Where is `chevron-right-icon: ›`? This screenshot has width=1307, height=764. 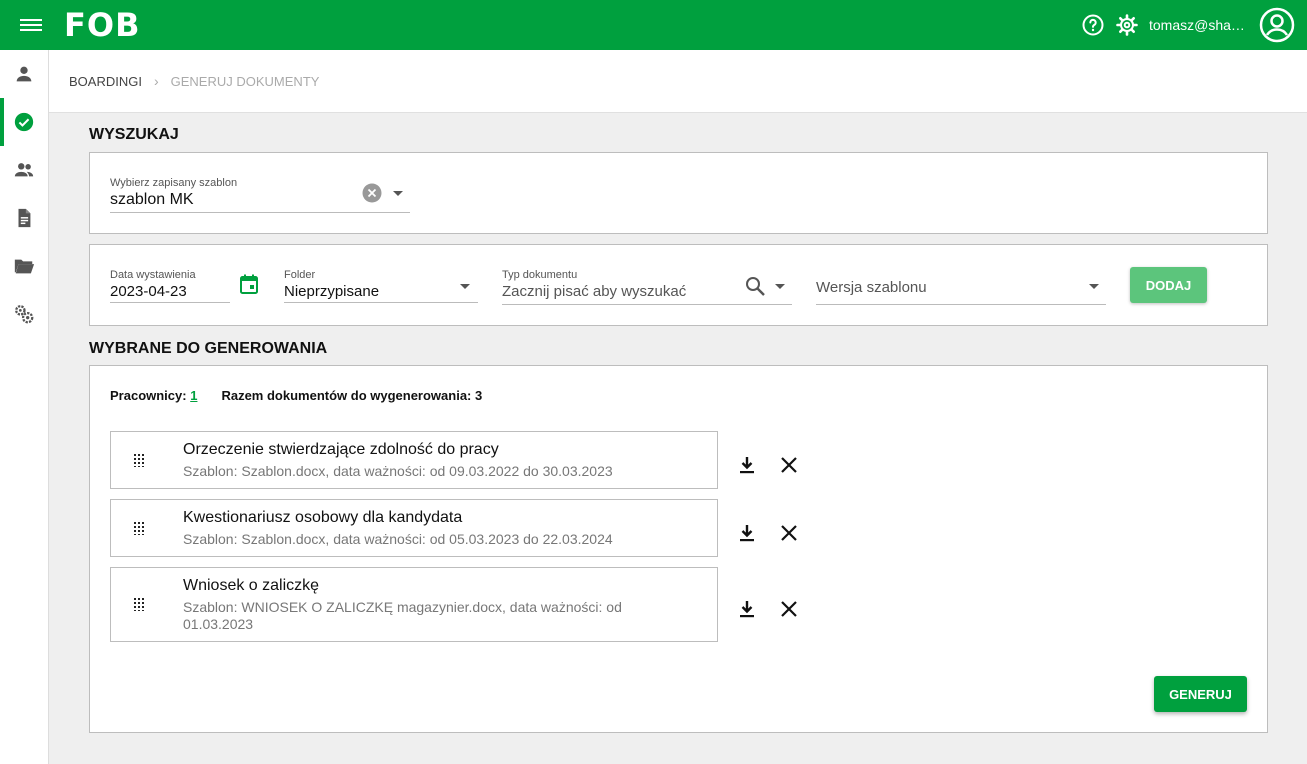
chevron-right-icon: › is located at coordinates (156, 81).